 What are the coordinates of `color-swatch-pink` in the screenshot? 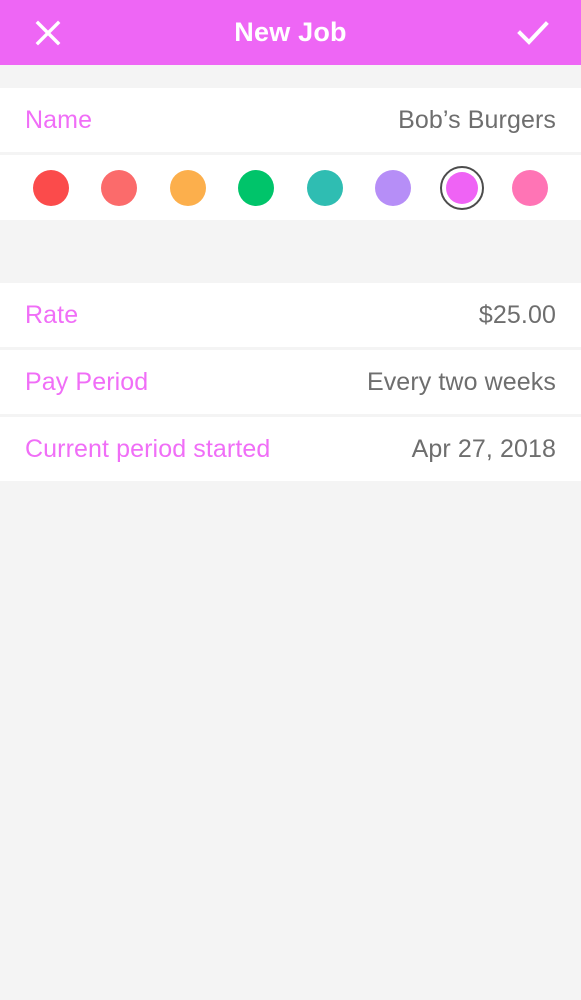 It's located at (530, 188).